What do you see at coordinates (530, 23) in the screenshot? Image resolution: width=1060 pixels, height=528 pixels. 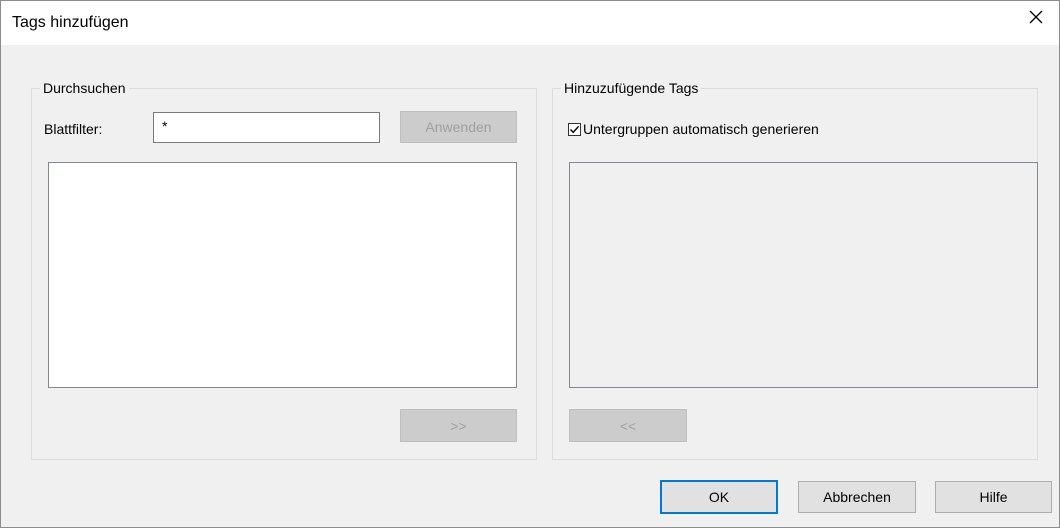 I see `title-bar: Tags hinzufügen` at bounding box center [530, 23].